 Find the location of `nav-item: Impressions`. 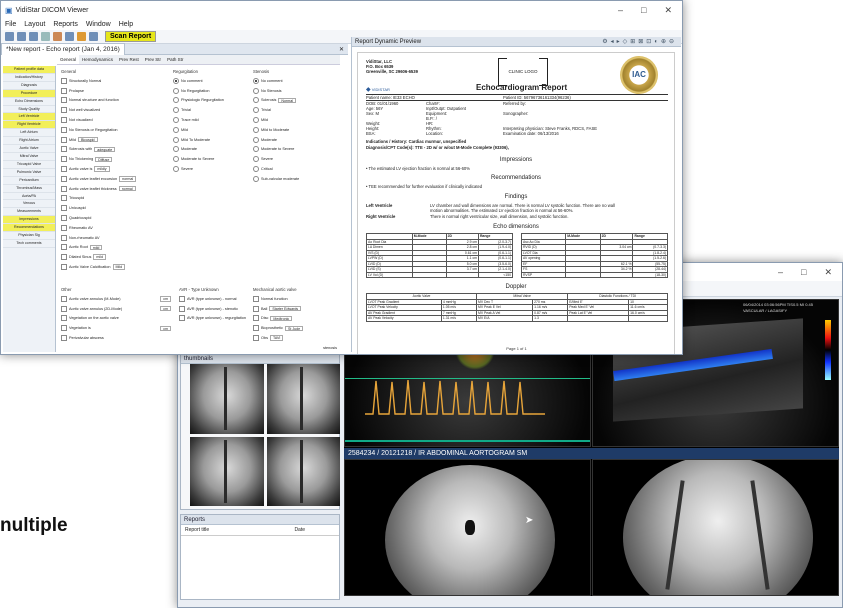

nav-item: Impressions is located at coordinates (29, 220).